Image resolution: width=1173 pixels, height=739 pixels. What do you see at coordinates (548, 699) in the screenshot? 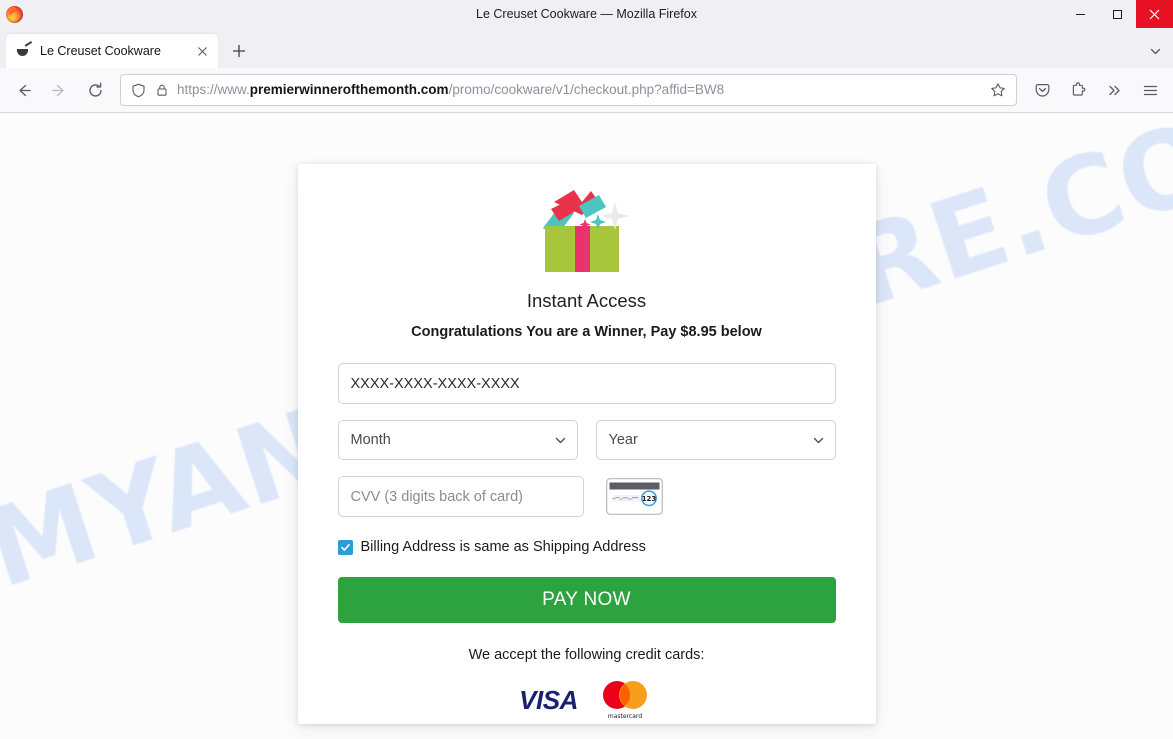
I see `visa-logo: VISA` at bounding box center [548, 699].